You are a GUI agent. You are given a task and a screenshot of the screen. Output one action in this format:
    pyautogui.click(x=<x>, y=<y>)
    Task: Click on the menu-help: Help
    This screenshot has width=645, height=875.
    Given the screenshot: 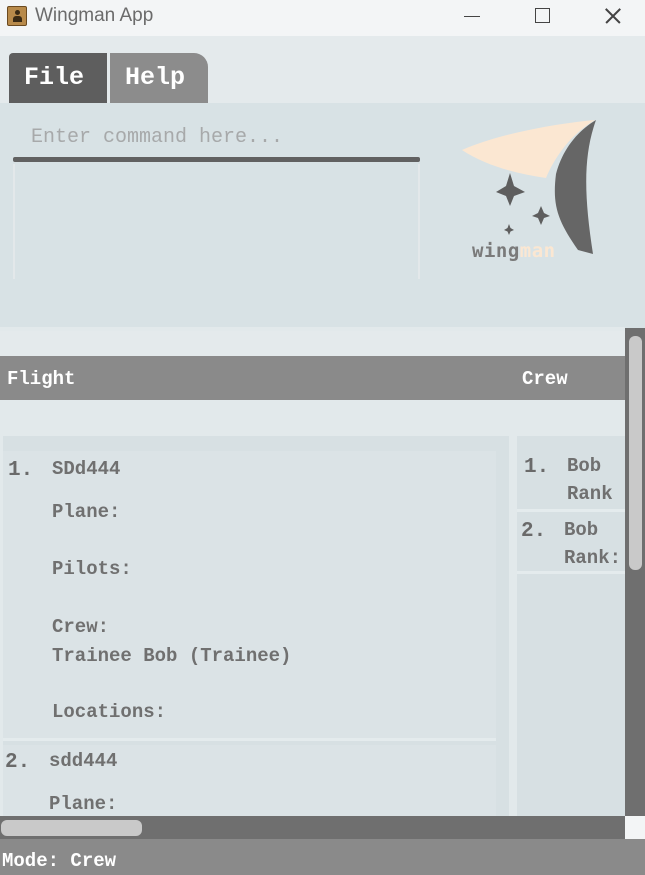 What is the action you would take?
    pyautogui.click(x=159, y=78)
    